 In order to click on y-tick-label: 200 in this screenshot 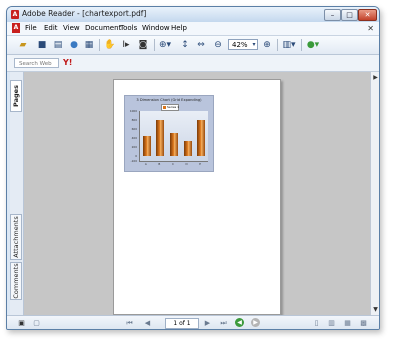, I will do `click(134, 147)`.